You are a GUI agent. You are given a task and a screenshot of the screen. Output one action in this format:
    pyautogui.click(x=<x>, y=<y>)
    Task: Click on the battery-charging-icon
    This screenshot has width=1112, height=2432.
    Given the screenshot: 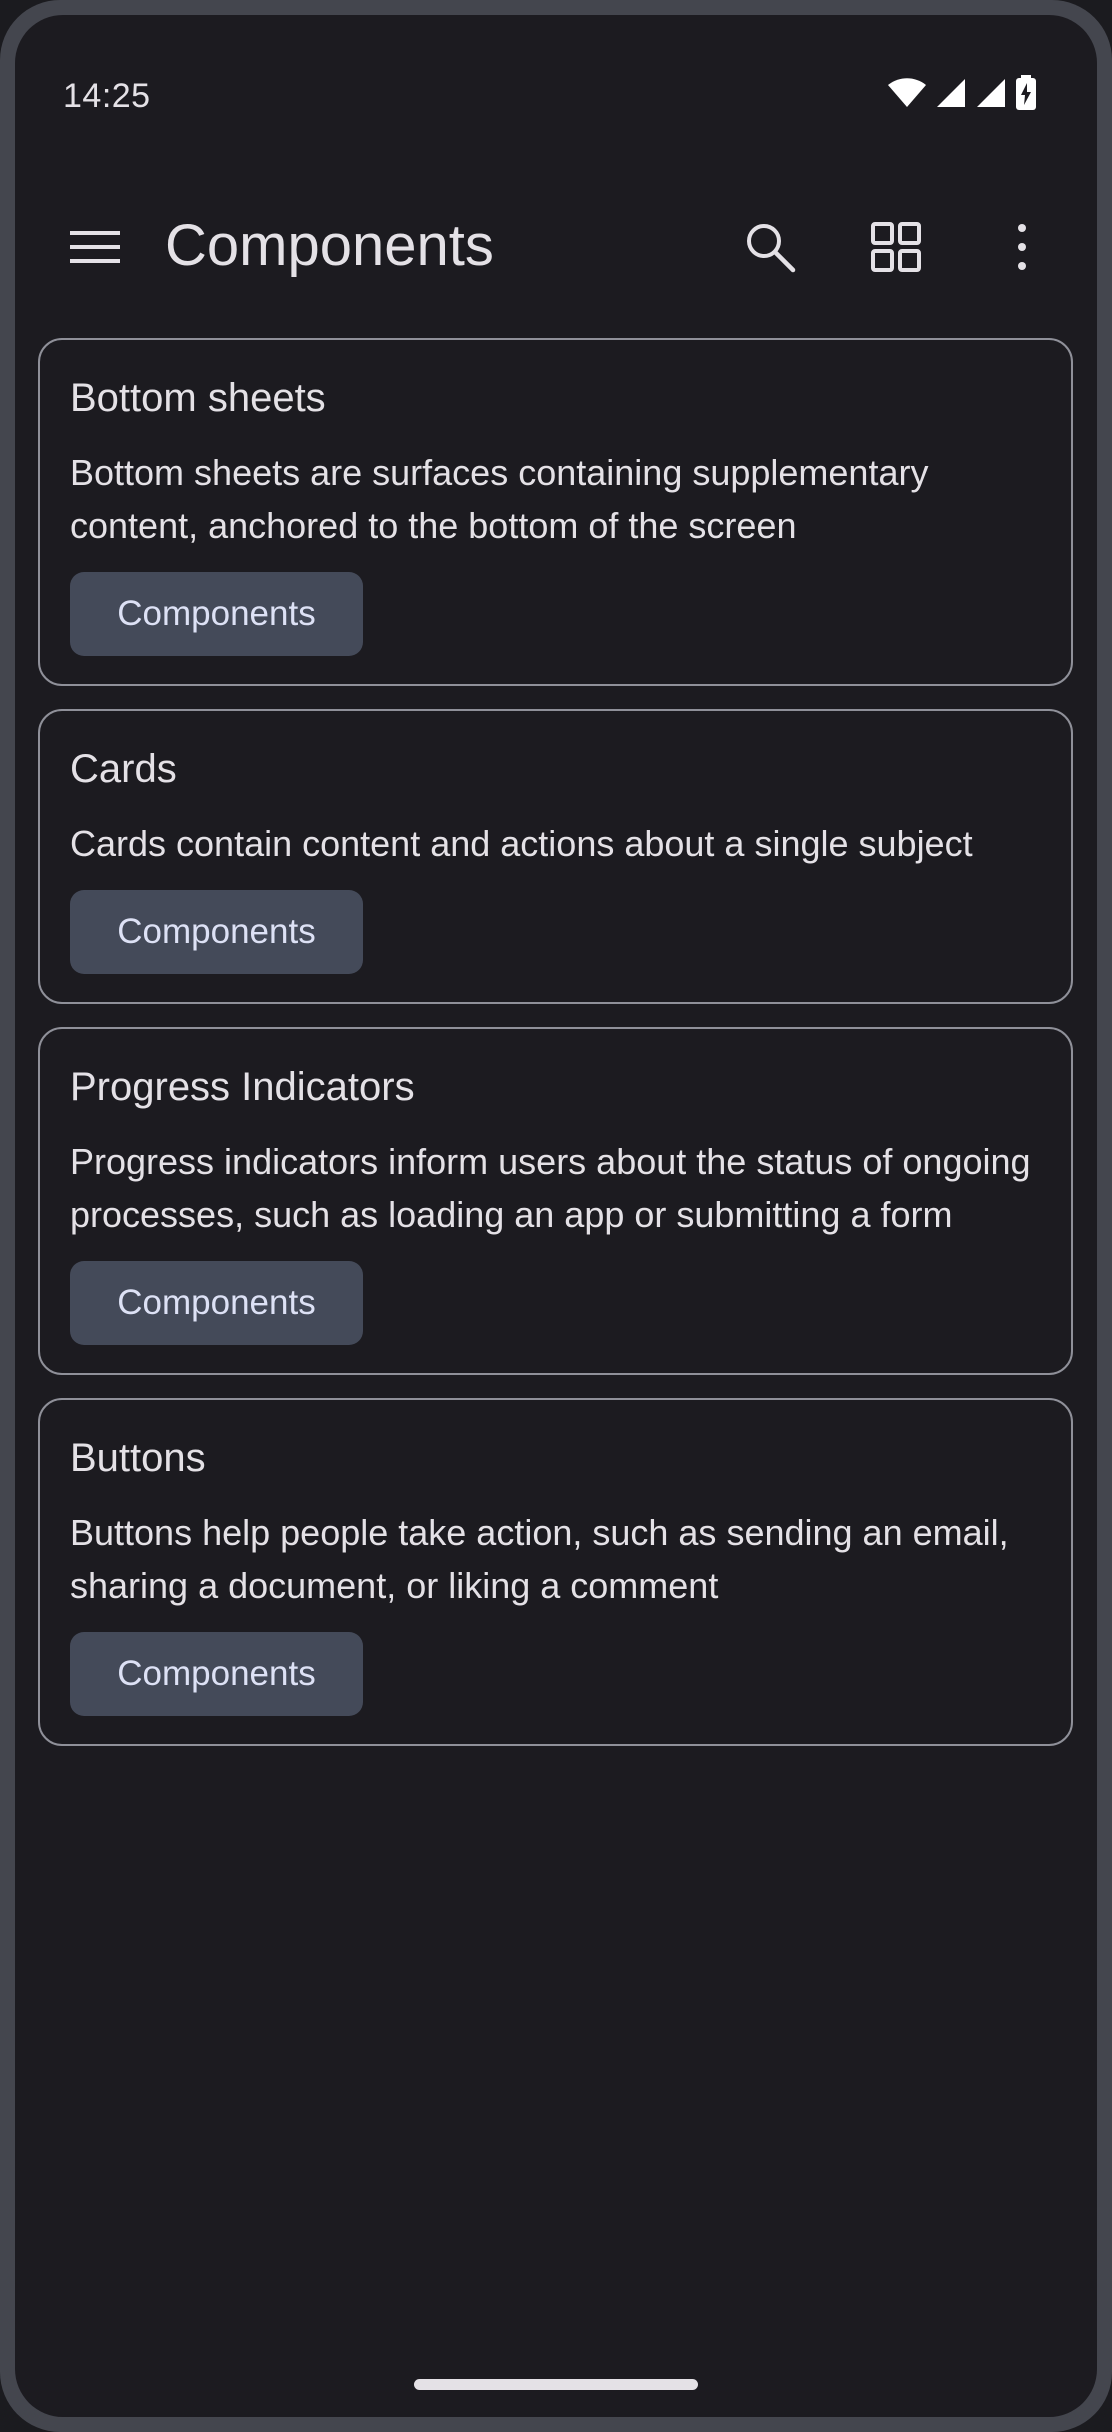 What is the action you would take?
    pyautogui.click(x=1026, y=92)
    